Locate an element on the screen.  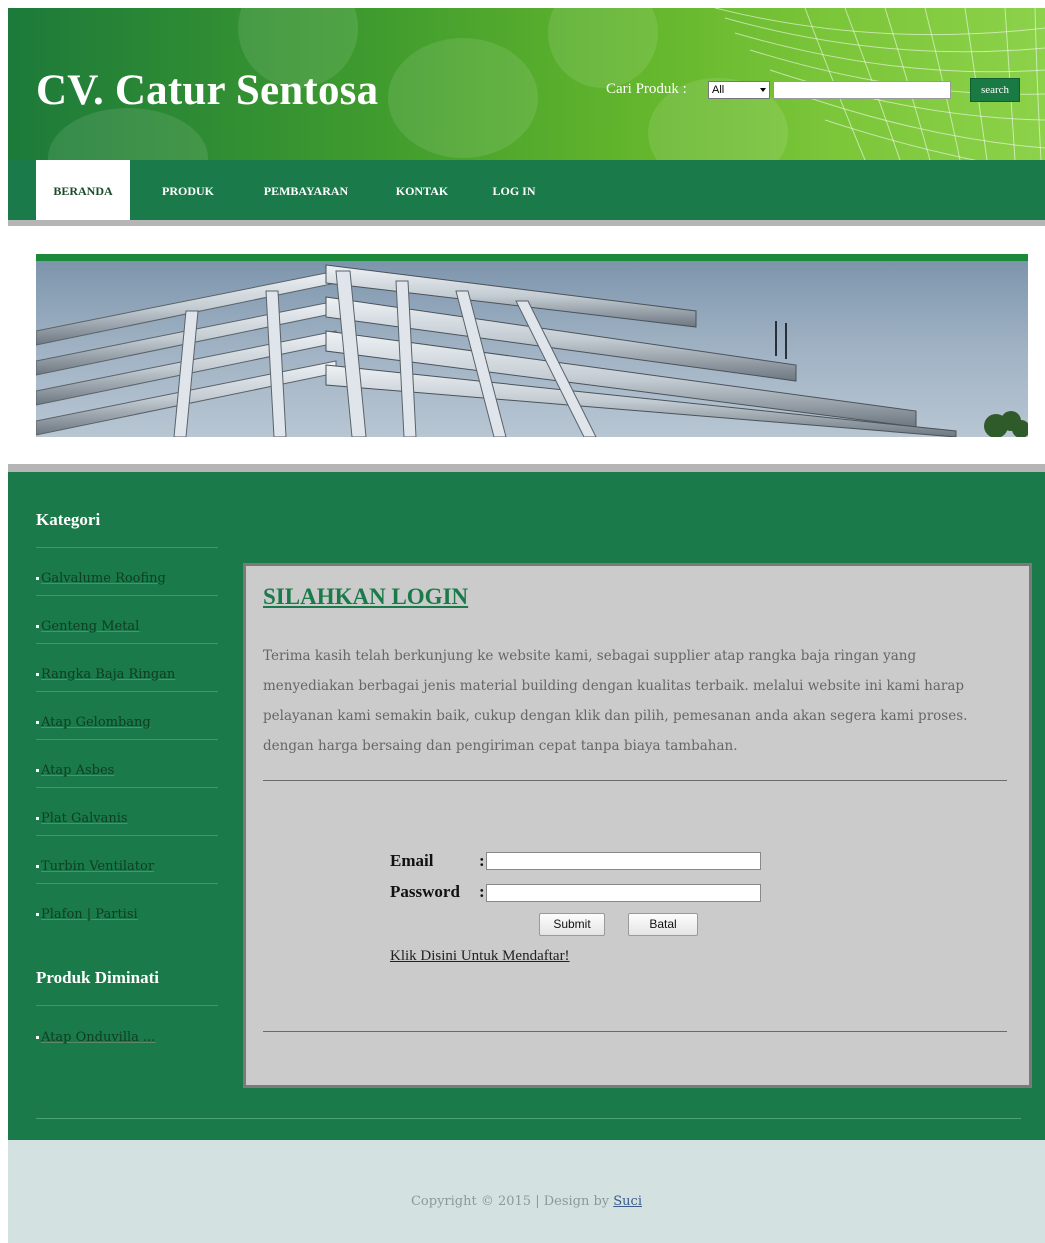
sidebar-item-plat-galvanis: Plat Galvanis is located at coordinates (127, 818).